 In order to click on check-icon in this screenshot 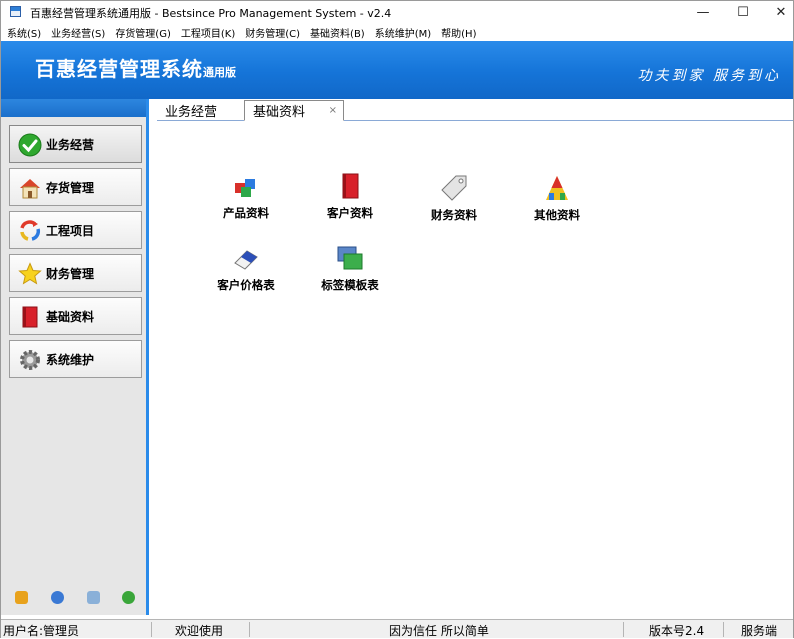, I will do `click(30, 145)`.